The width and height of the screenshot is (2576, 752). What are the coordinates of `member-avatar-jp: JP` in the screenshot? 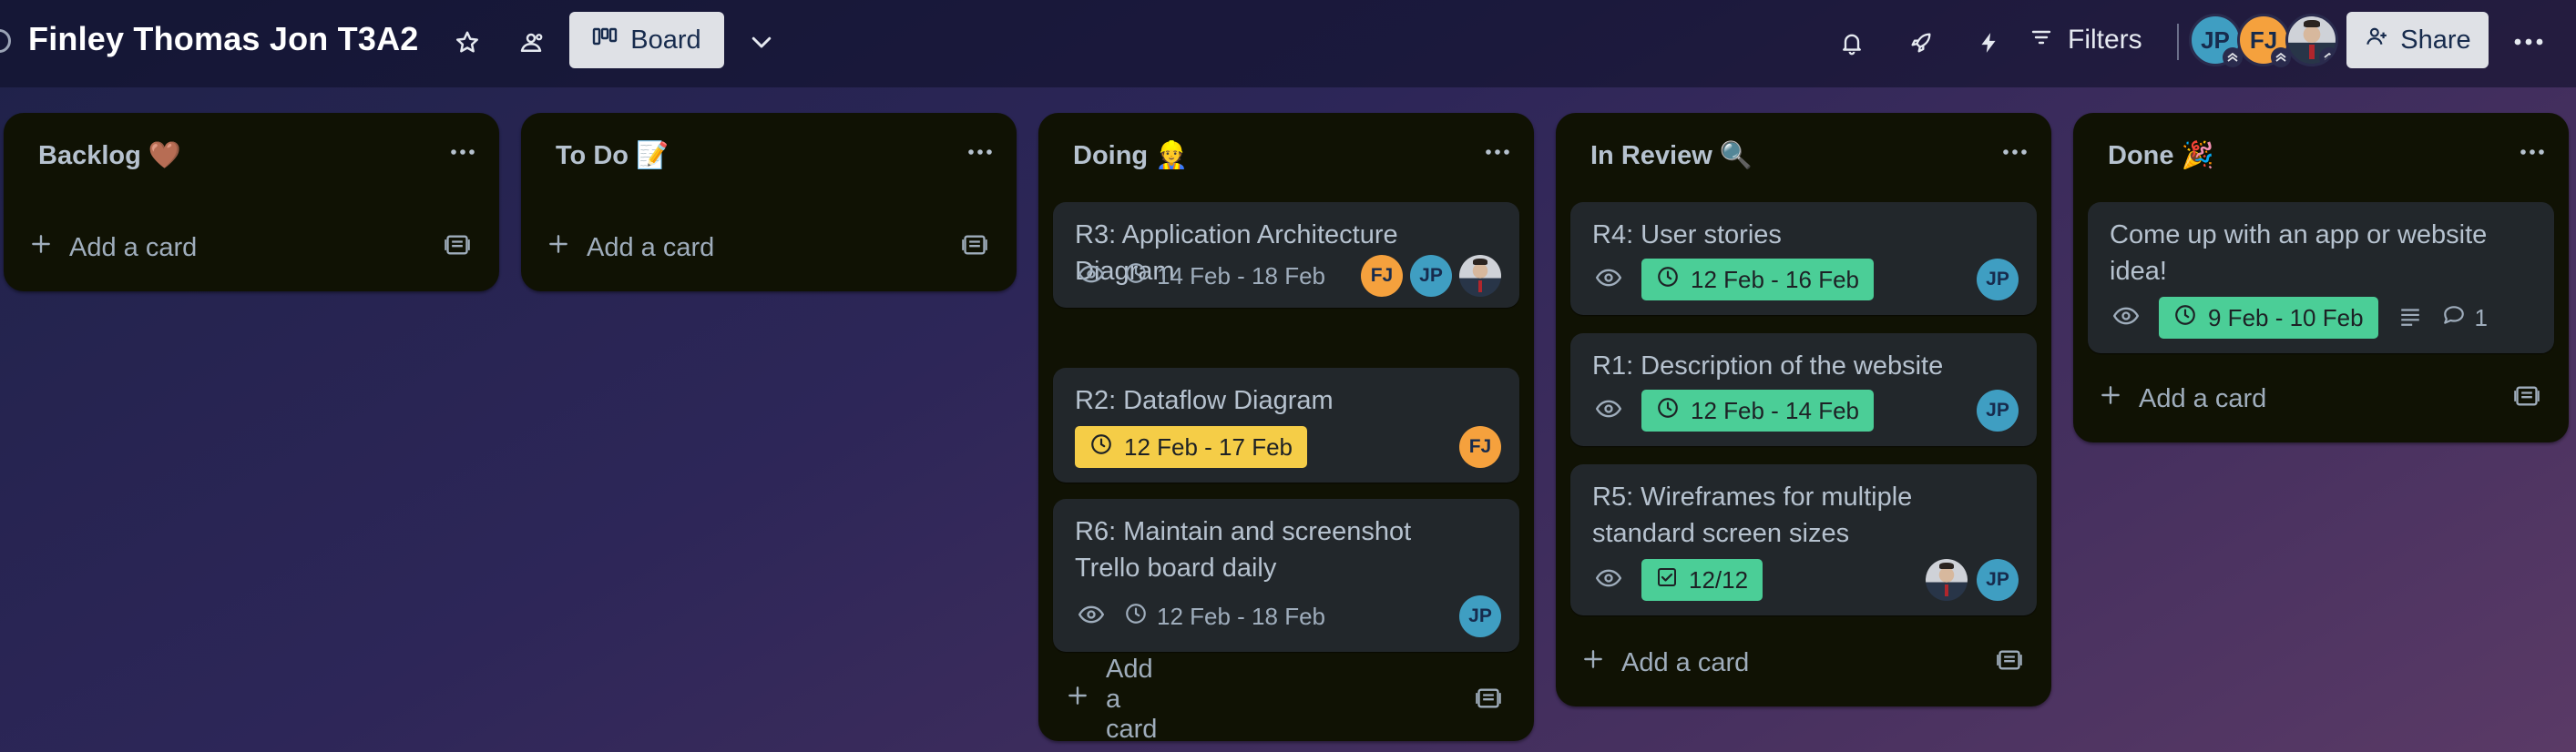 It's located at (2216, 40).